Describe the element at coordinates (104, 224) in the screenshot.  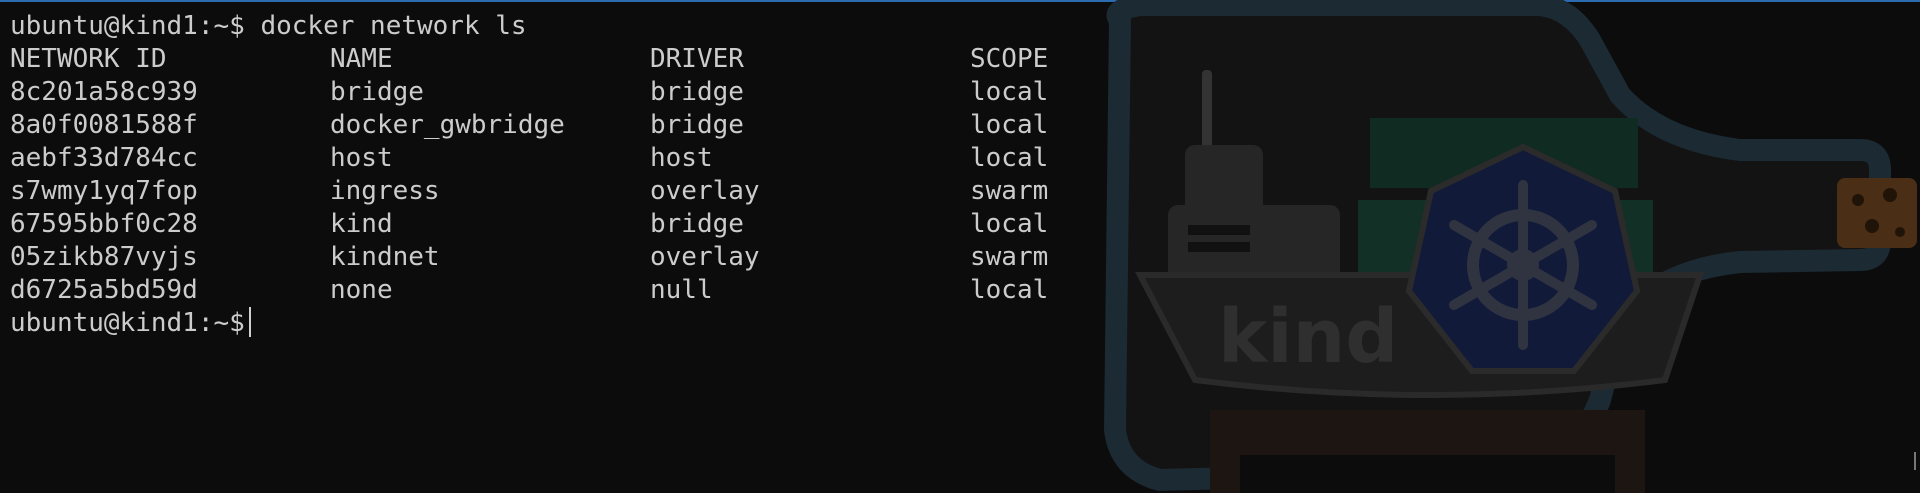
I see `network-id-cell: 67595bbf0c28` at that location.